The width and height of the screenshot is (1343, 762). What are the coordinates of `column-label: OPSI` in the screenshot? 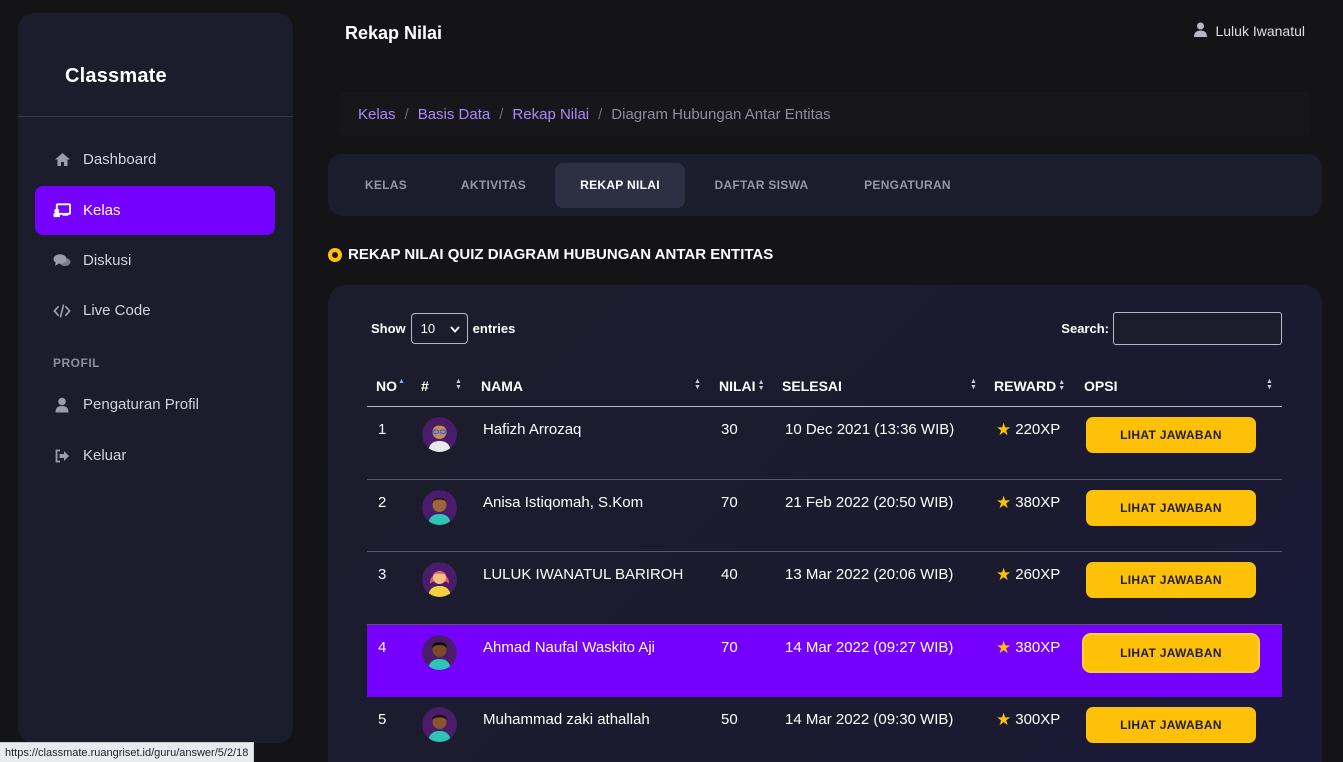 It's located at (1101, 385).